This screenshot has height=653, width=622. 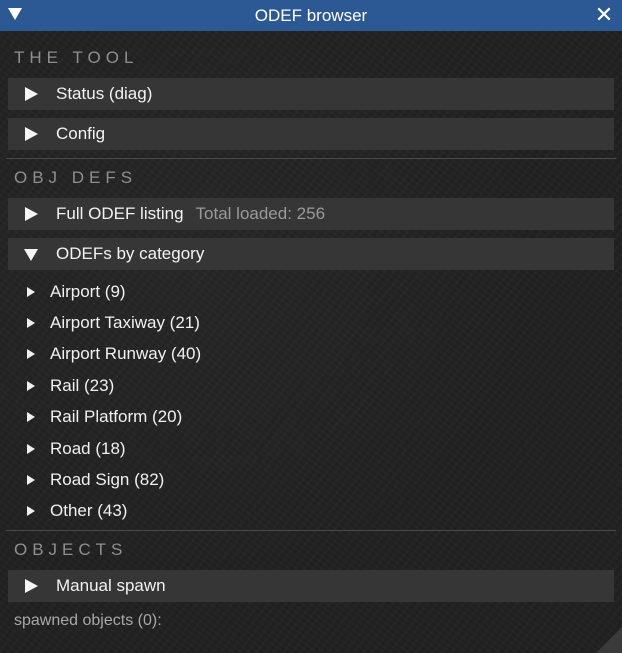 What do you see at coordinates (88, 291) in the screenshot?
I see `category-label: Airport (9)` at bounding box center [88, 291].